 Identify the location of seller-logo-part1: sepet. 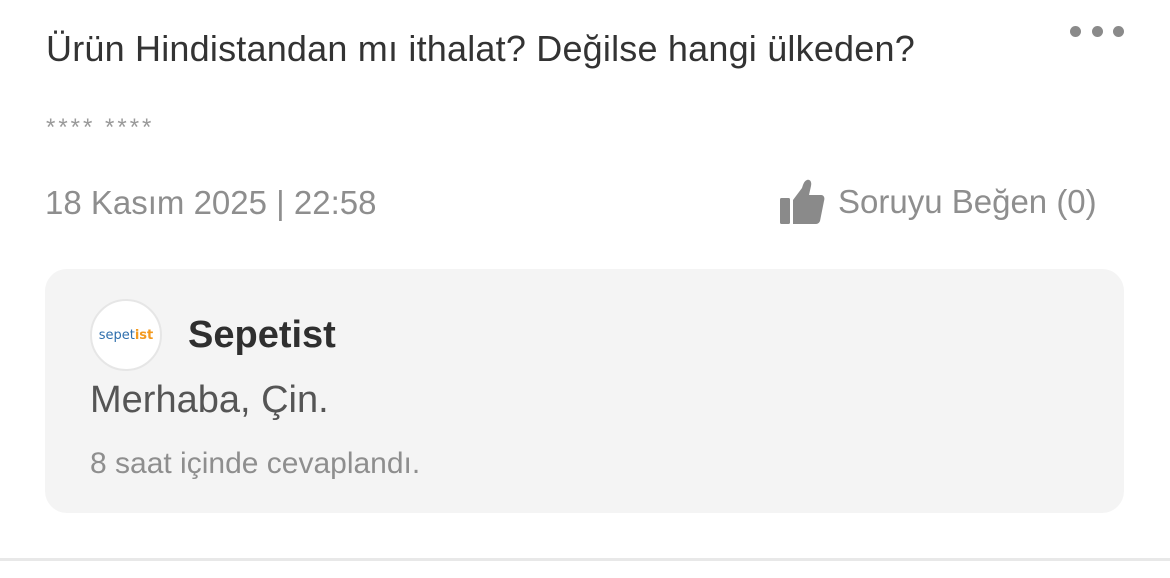
(116, 335).